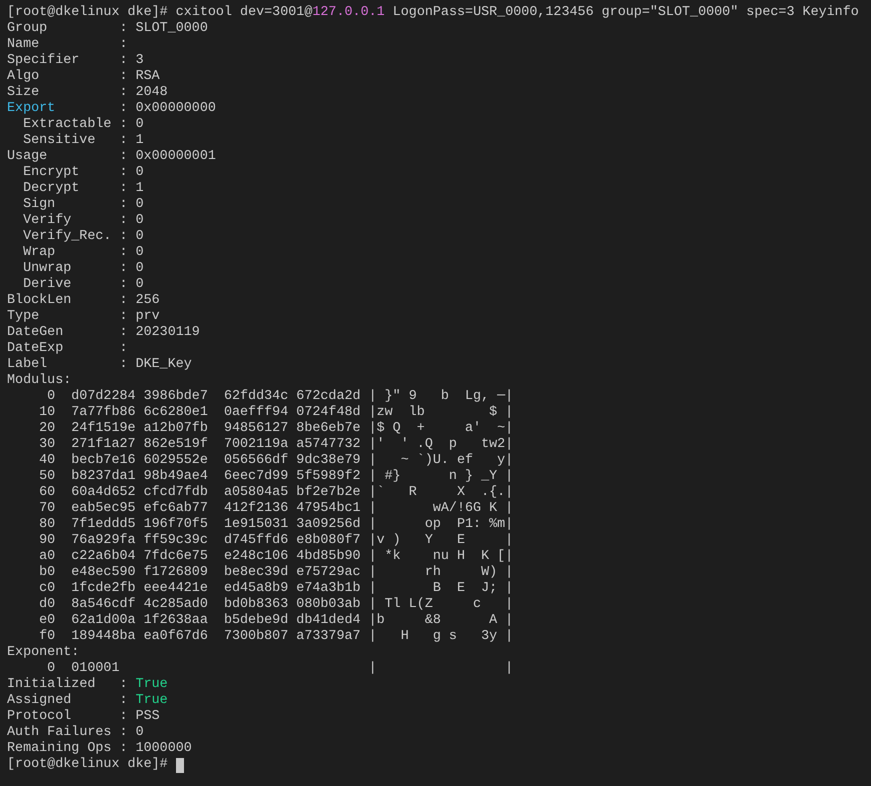 The height and width of the screenshot is (786, 871). Describe the element at coordinates (39, 701) in the screenshot. I see `field-label: Assigned` at that location.